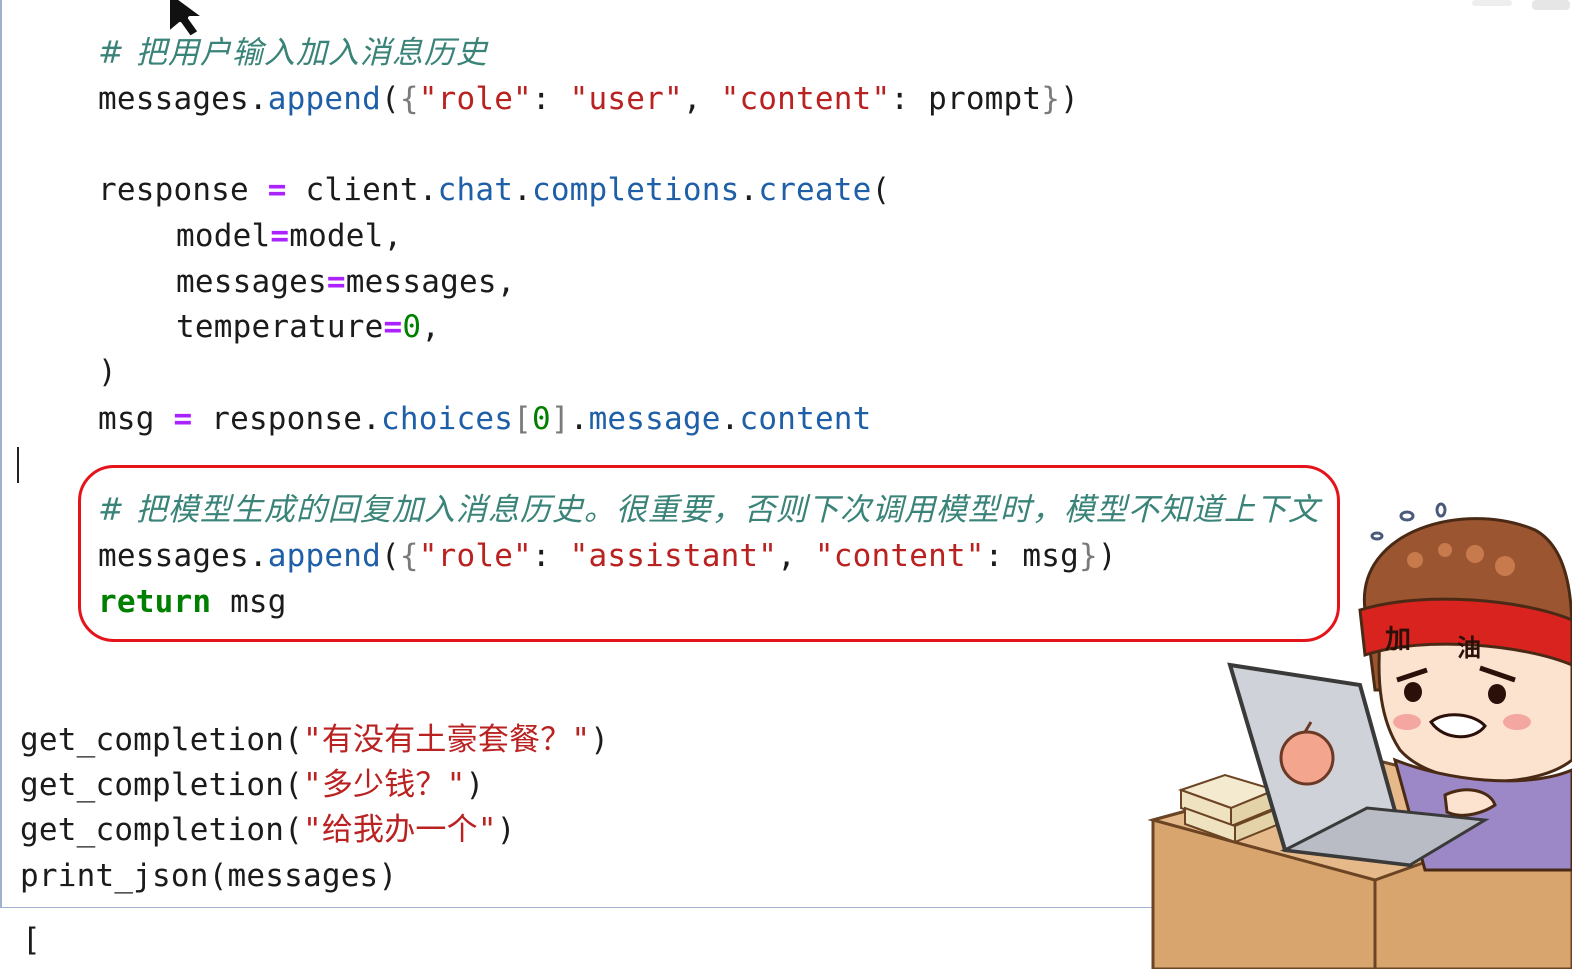  Describe the element at coordinates (654, 419) in the screenshot. I see `token: message` at that location.